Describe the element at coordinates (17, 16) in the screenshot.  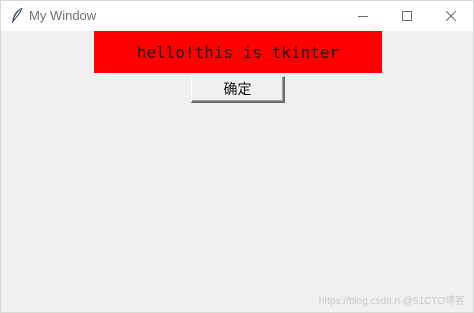
I see `feather-icon` at that location.